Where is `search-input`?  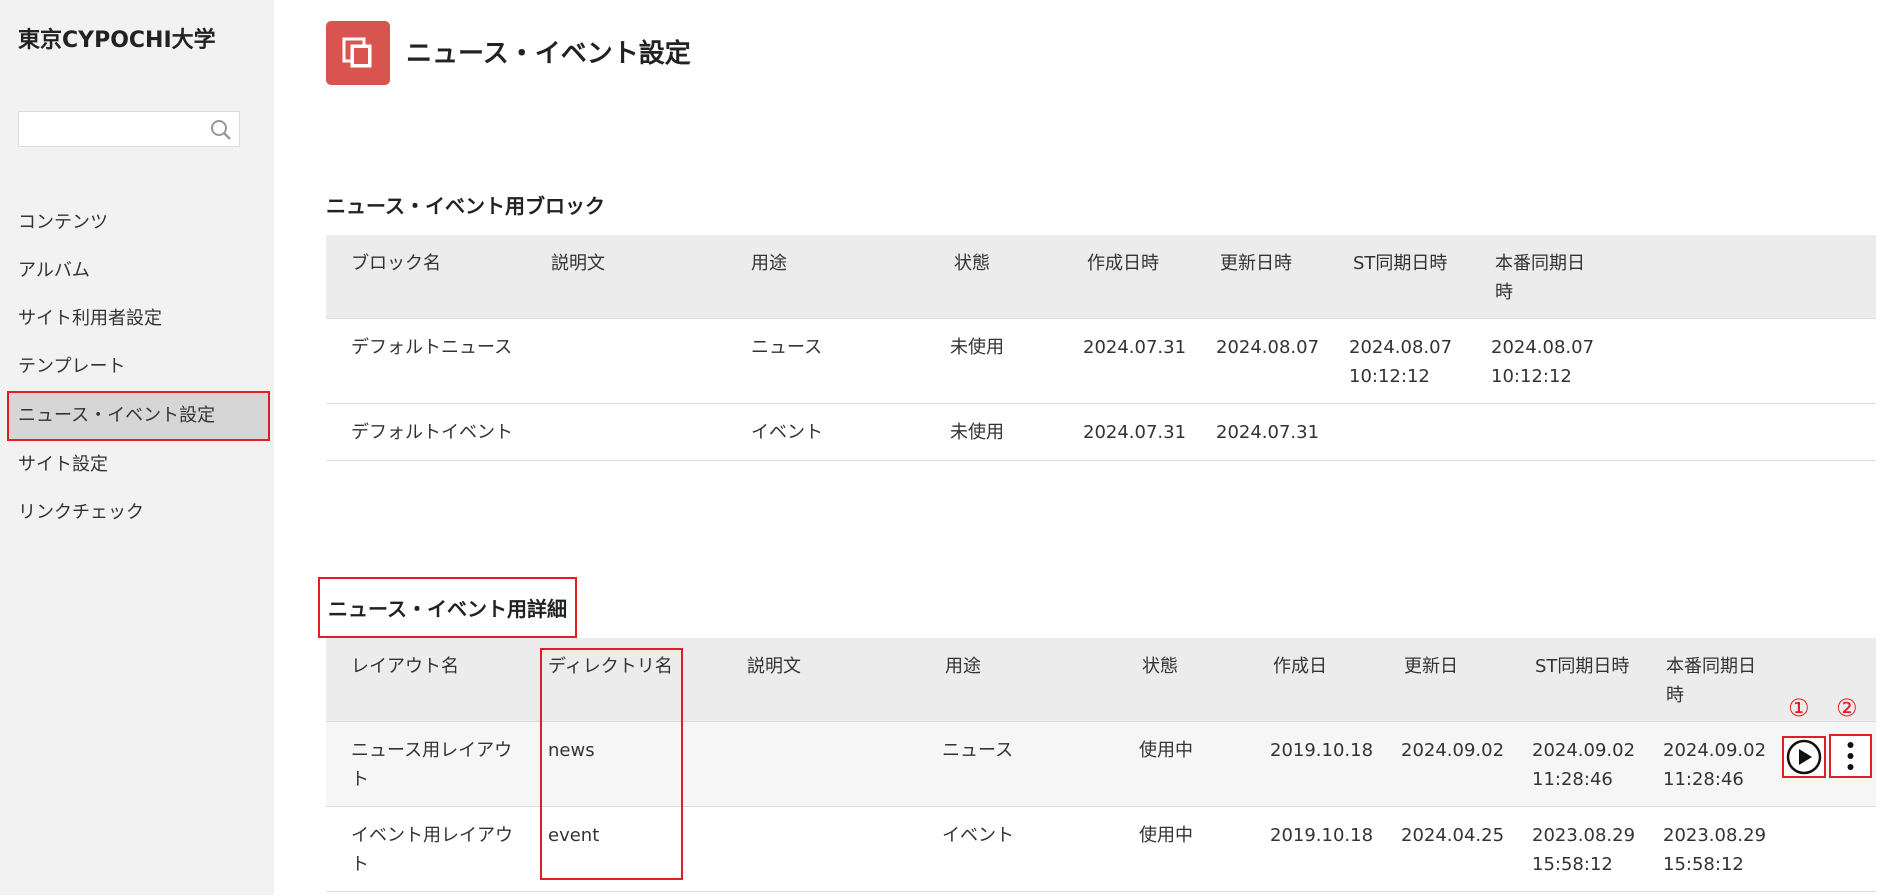 search-input is located at coordinates (117, 129).